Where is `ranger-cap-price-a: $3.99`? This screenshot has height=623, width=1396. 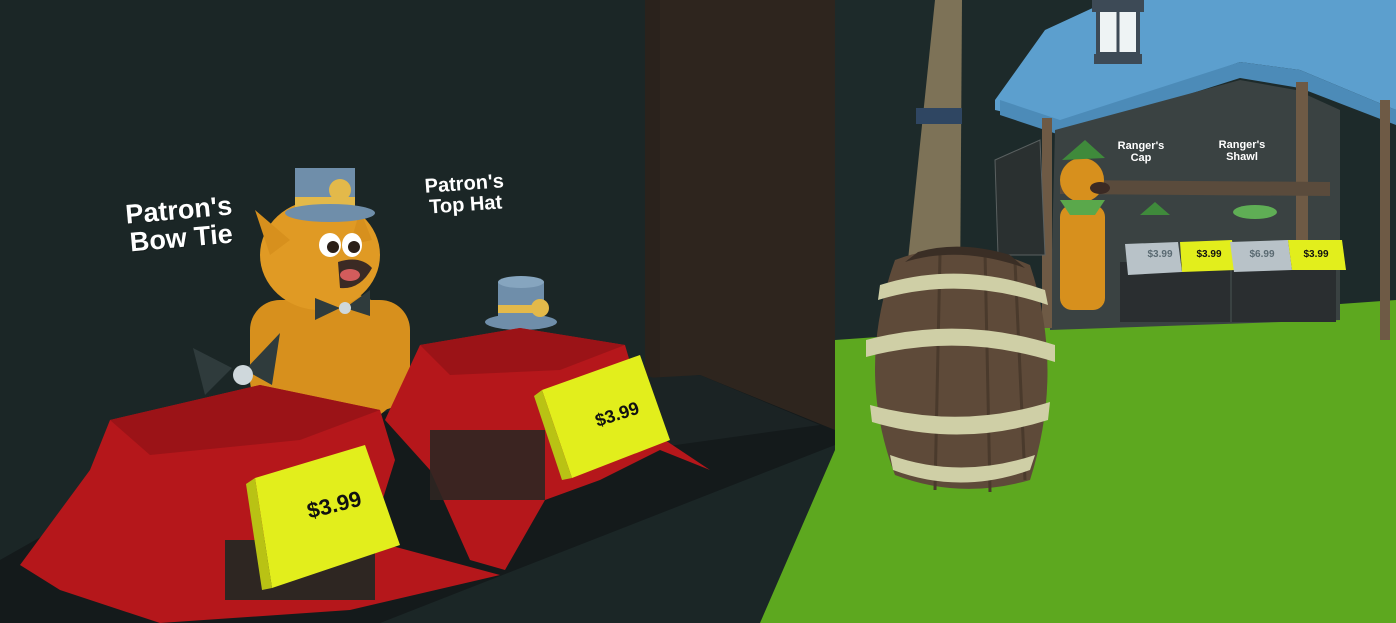
ranger-cap-price-a: $3.99 is located at coordinates (1159, 254).